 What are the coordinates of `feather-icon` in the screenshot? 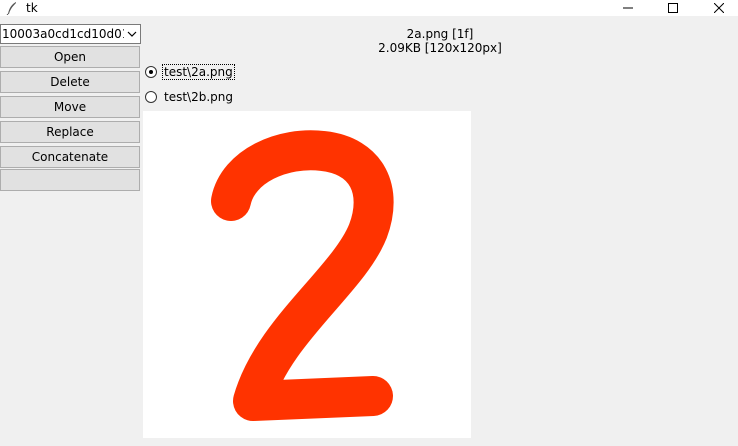 It's located at (11, 8).